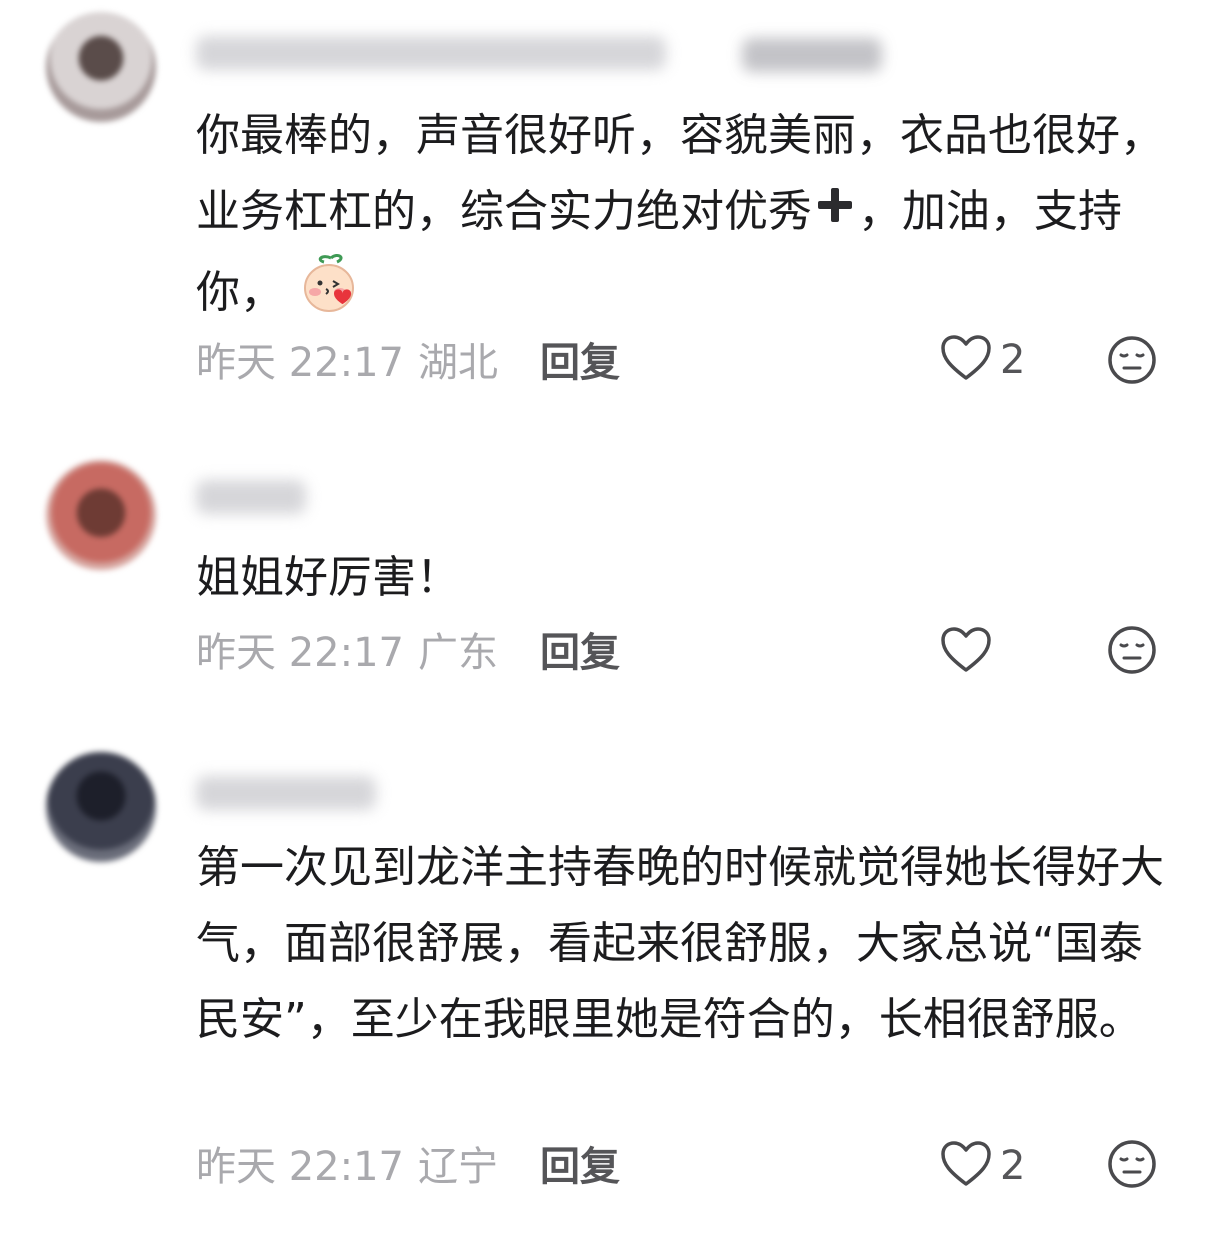 The width and height of the screenshot is (1206, 1246). I want to click on comment-location: 辽宁, so click(458, 1167).